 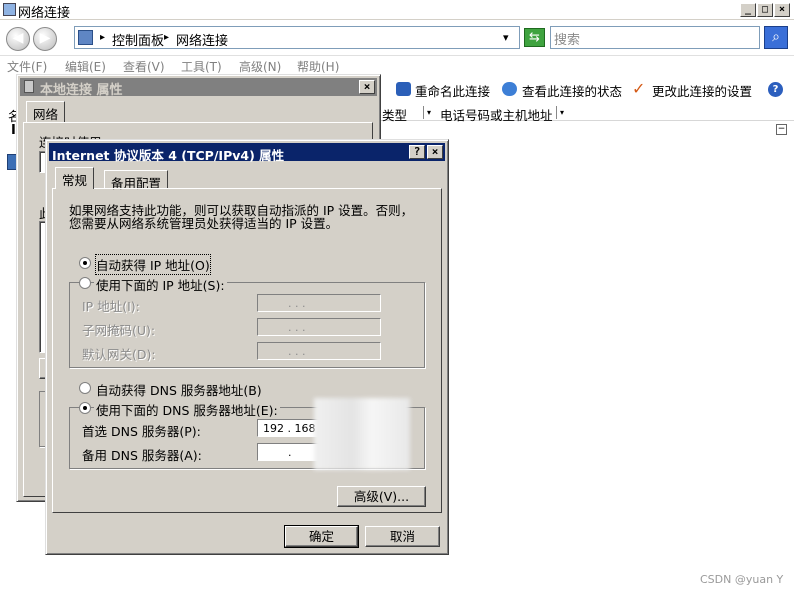 I want to click on address-bar: ▸ 控制面板 ▸ 网络连接 ▾, so click(x=297, y=37).